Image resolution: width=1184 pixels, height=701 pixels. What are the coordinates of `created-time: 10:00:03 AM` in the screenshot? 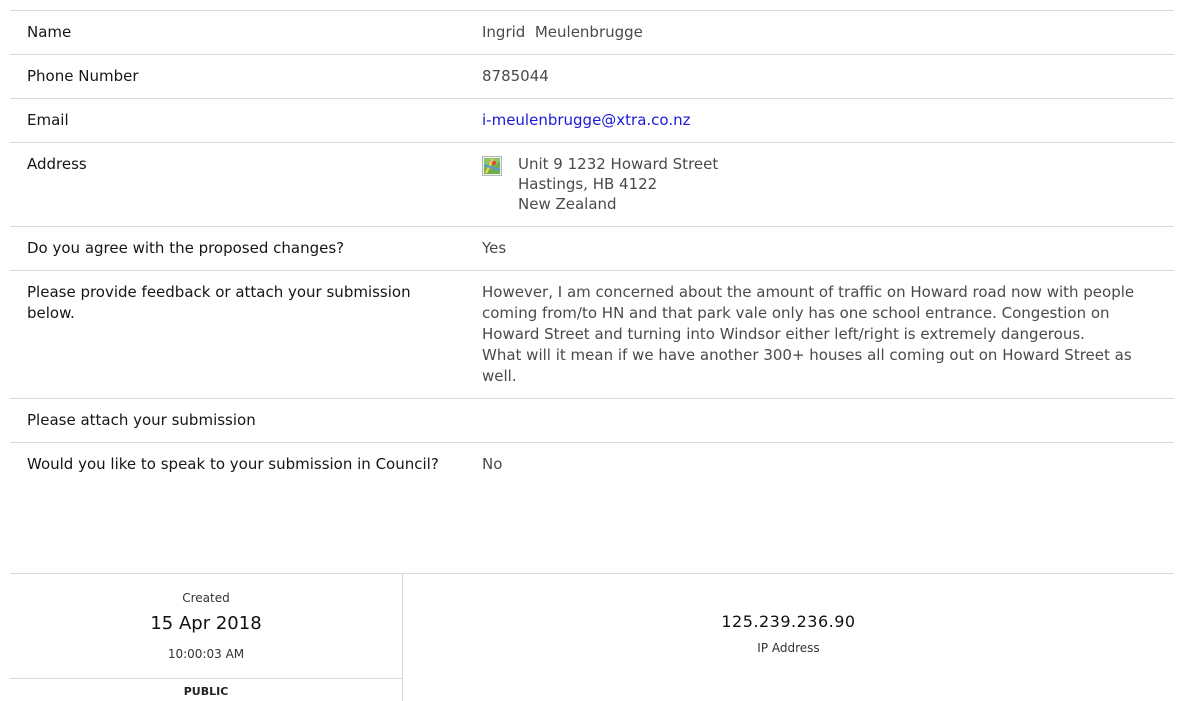 It's located at (206, 654).